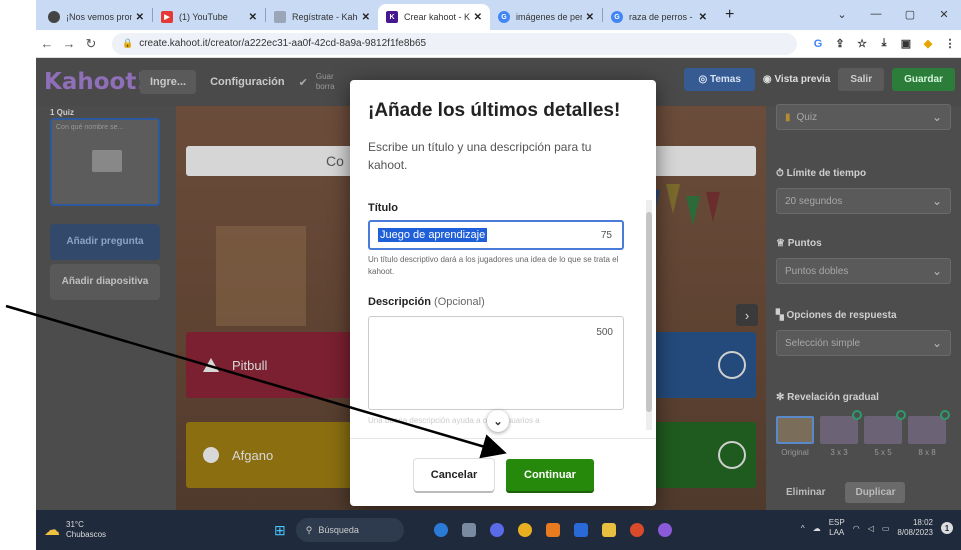  I want to click on save-button: Guardar, so click(923, 79).